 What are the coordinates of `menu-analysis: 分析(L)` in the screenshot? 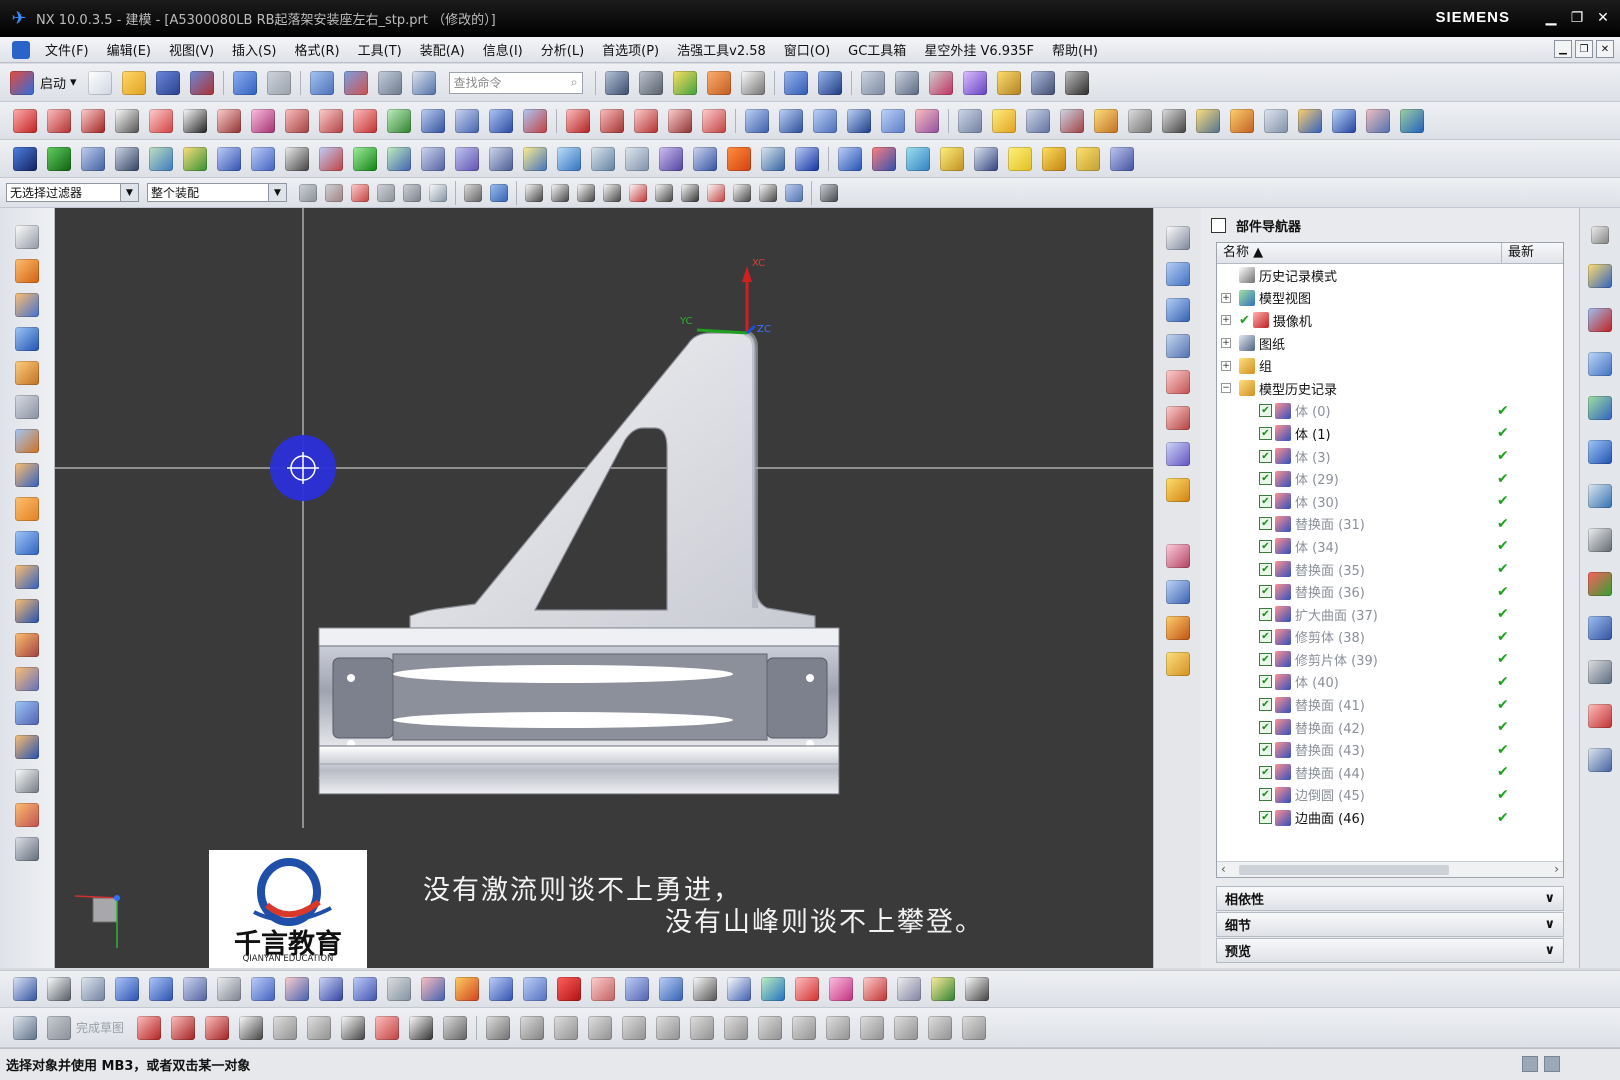 It's located at (562, 49).